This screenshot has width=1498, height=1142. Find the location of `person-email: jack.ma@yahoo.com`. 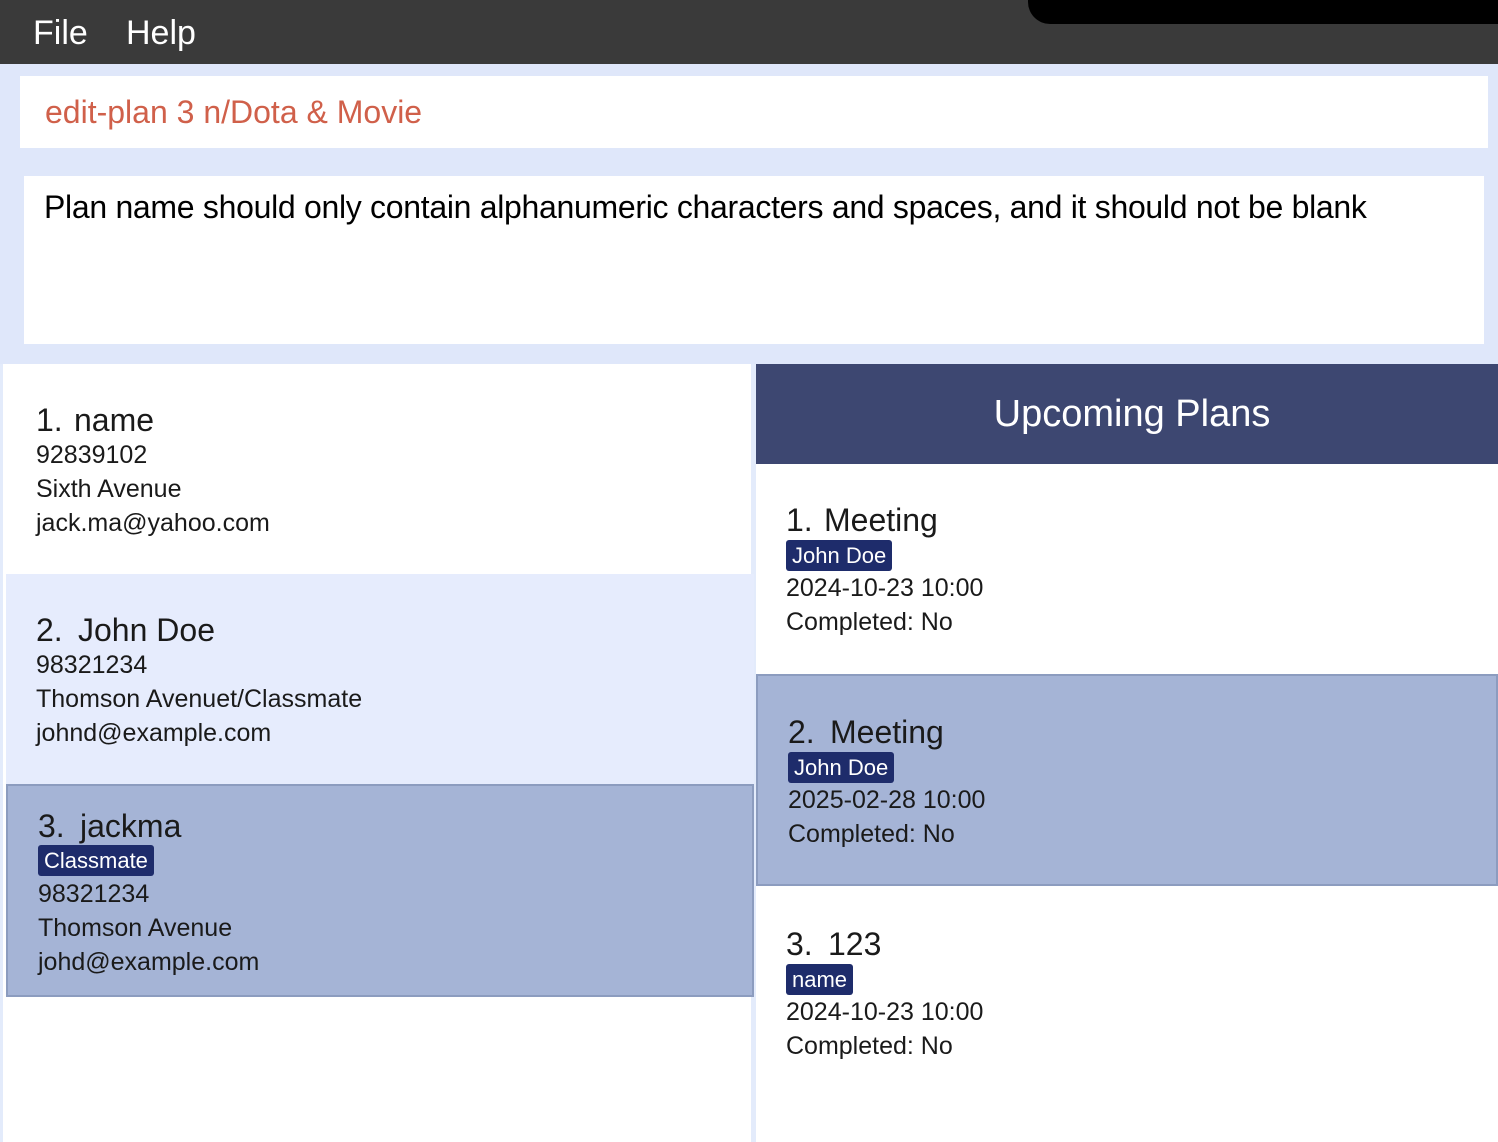

person-email: jack.ma@yahoo.com is located at coordinates (153, 523).